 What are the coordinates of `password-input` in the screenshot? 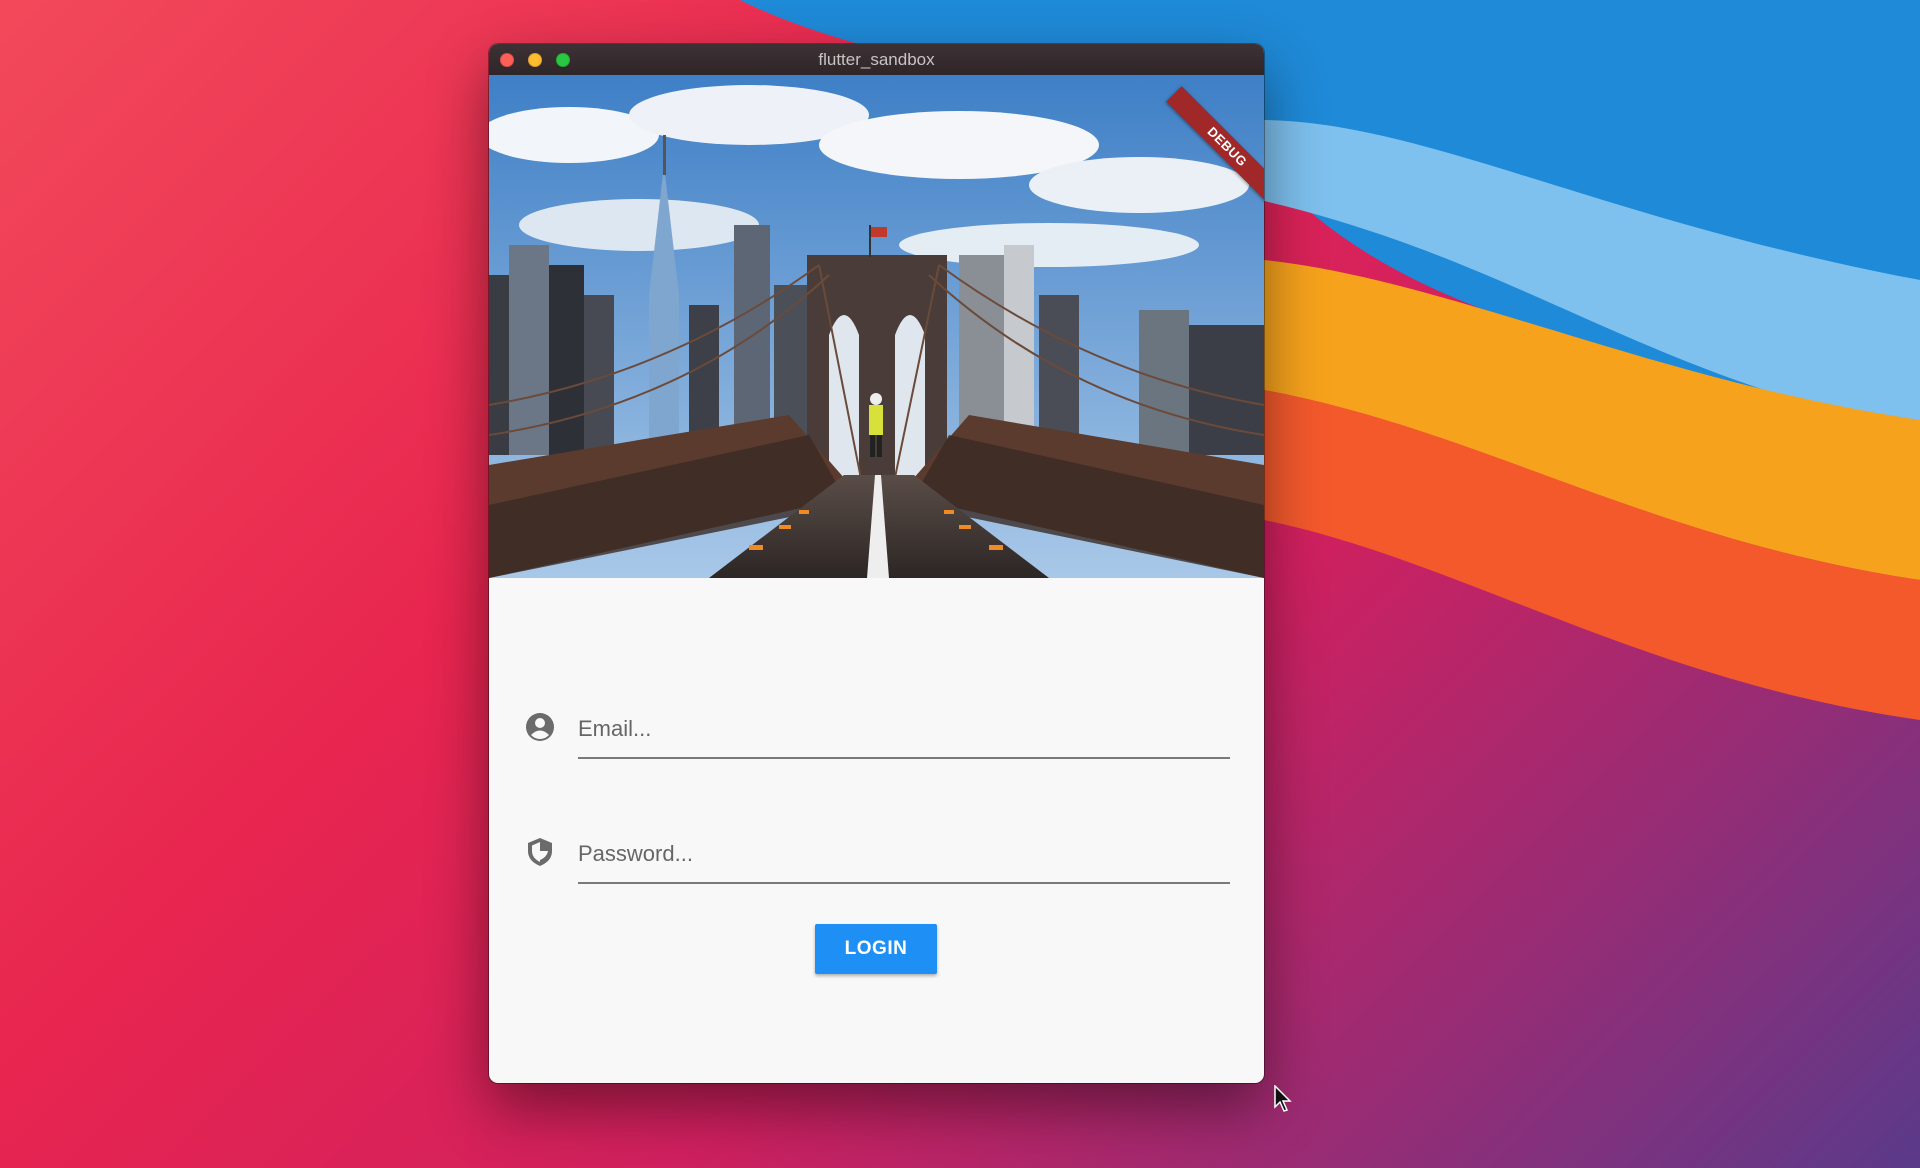 It's located at (904, 854).